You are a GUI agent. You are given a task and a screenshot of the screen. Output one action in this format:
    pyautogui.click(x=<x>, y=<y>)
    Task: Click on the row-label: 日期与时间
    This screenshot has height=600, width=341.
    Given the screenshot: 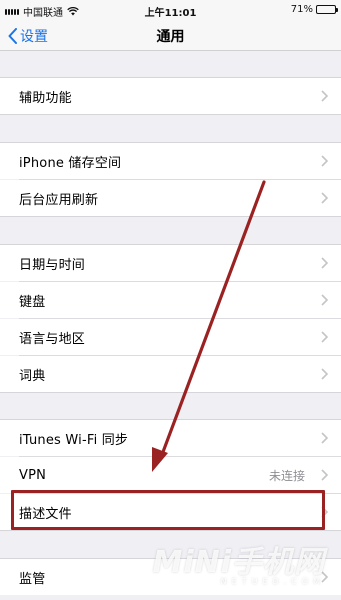 What is the action you would take?
    pyautogui.click(x=52, y=265)
    